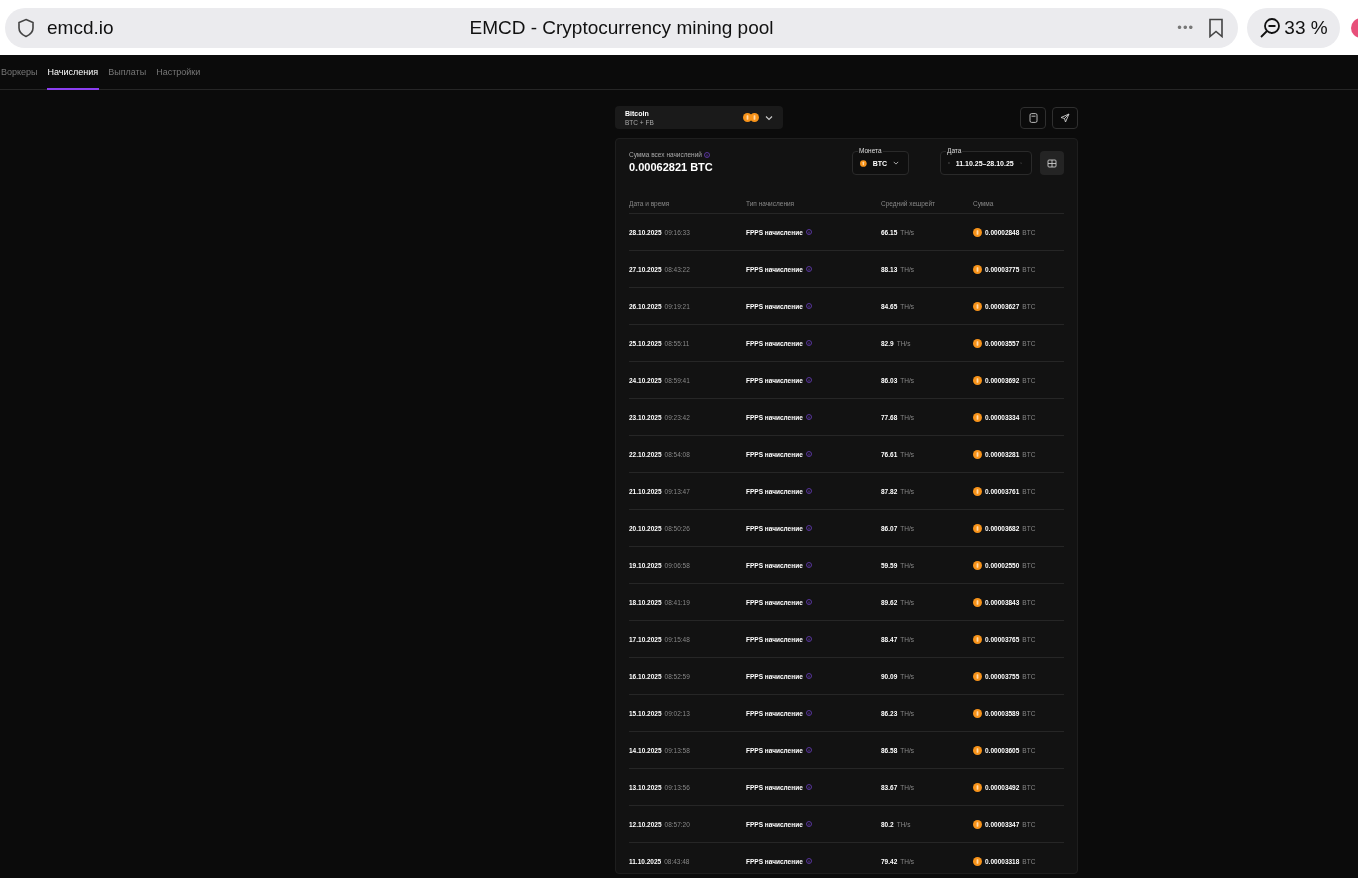  I want to click on tab: Воркеры, so click(19, 72).